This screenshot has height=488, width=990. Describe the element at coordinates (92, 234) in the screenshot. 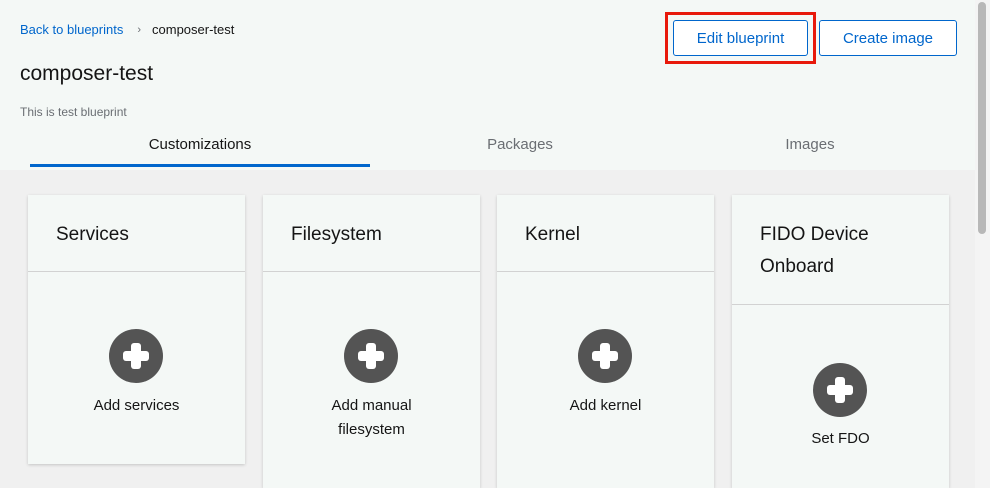

I see `card-title: Services` at that location.